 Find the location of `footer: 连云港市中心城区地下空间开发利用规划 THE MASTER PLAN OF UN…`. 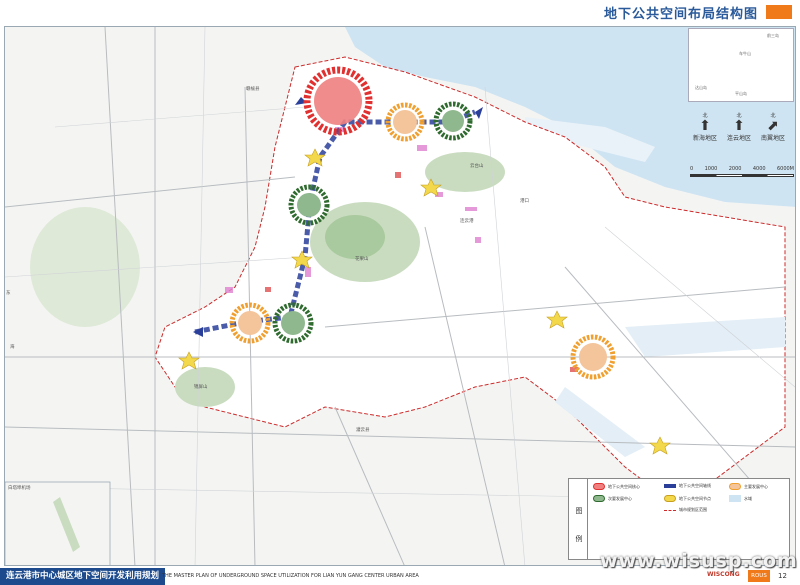

footer: 连云港市中心城区地下空间开发利用规划 THE MASTER PLAN OF UN… is located at coordinates (400, 576).